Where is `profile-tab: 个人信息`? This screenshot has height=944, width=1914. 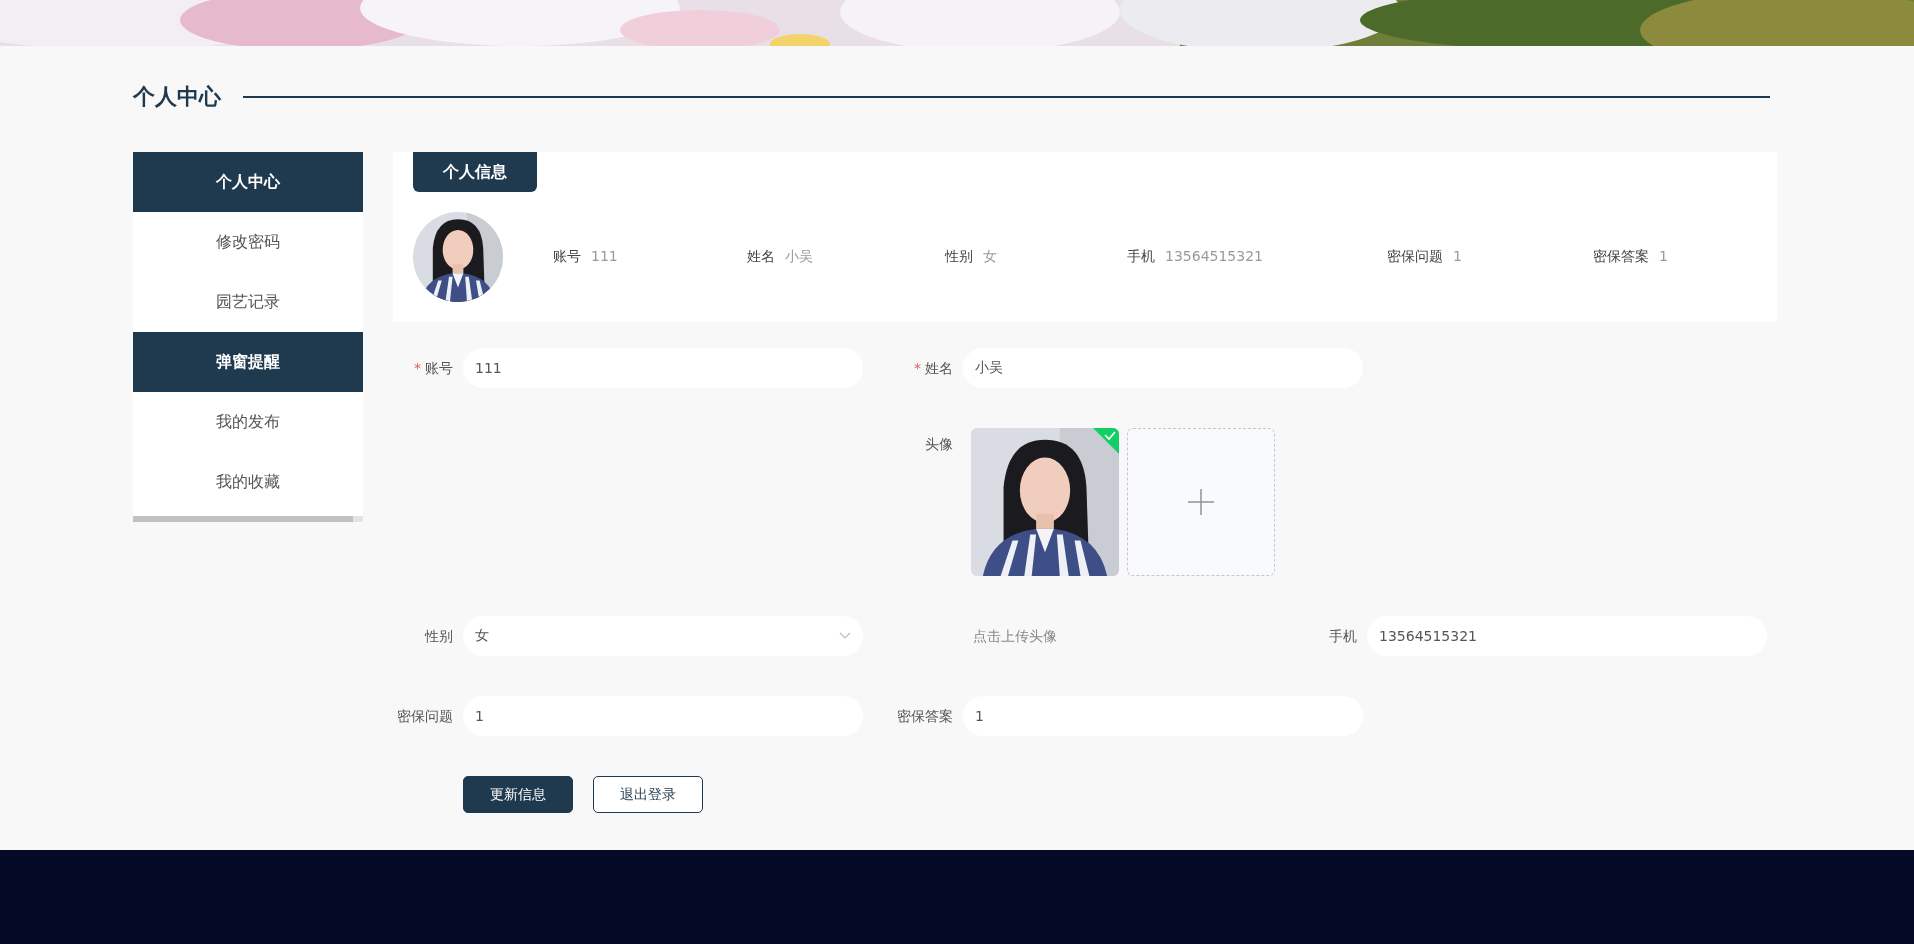 profile-tab: 个人信息 is located at coordinates (475, 172).